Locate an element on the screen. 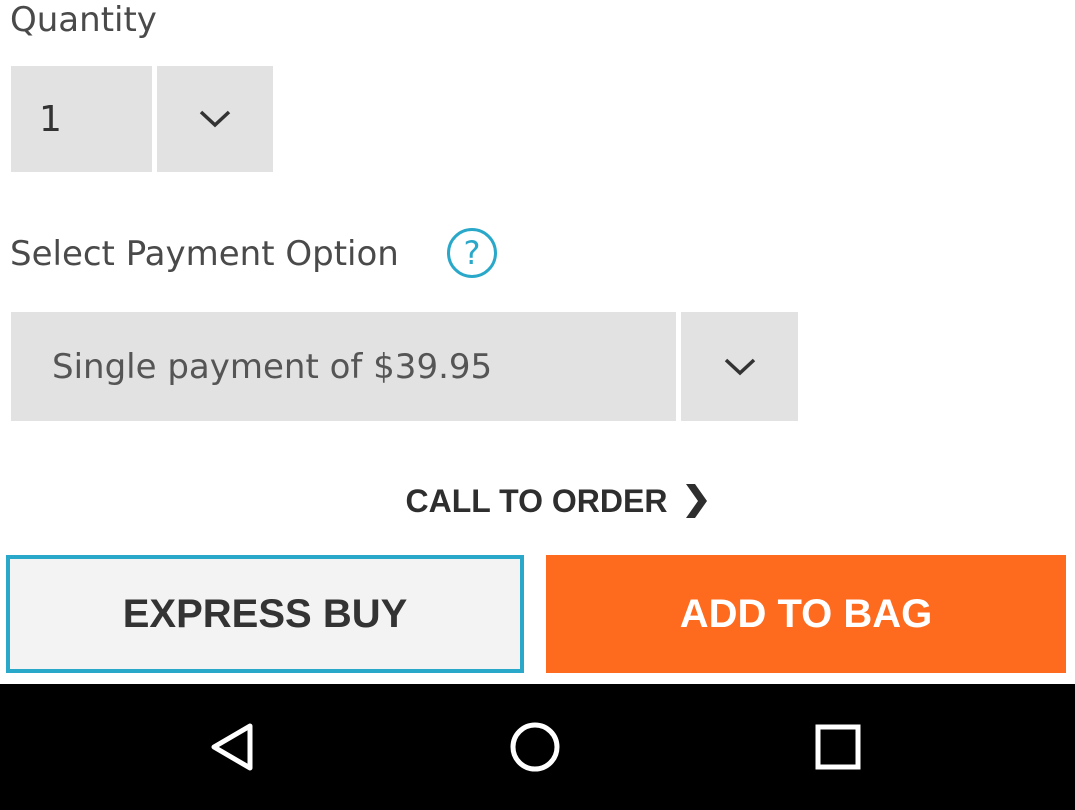  call-to-order-link: CALL TO ORDER is located at coordinates (537, 501).